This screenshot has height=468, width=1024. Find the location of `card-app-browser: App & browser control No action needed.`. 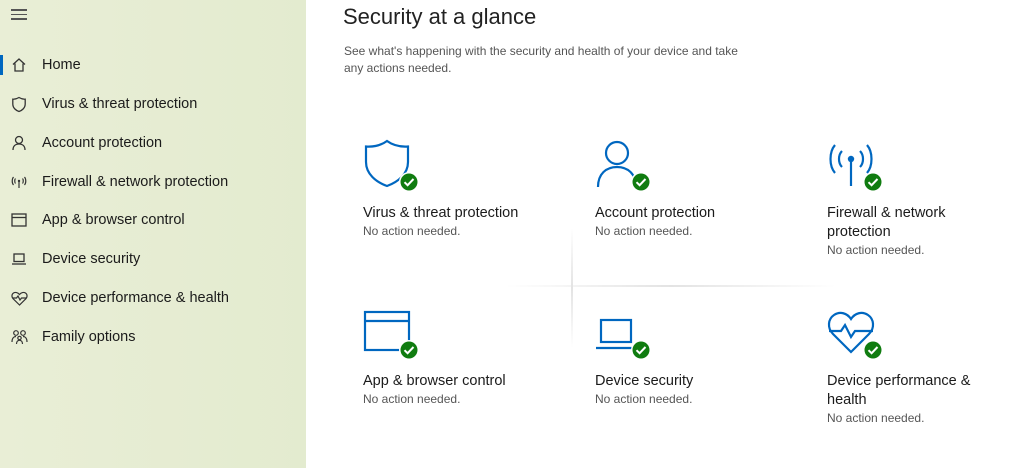

card-app-browser: App & browser control No action needed. is located at coordinates (463, 356).